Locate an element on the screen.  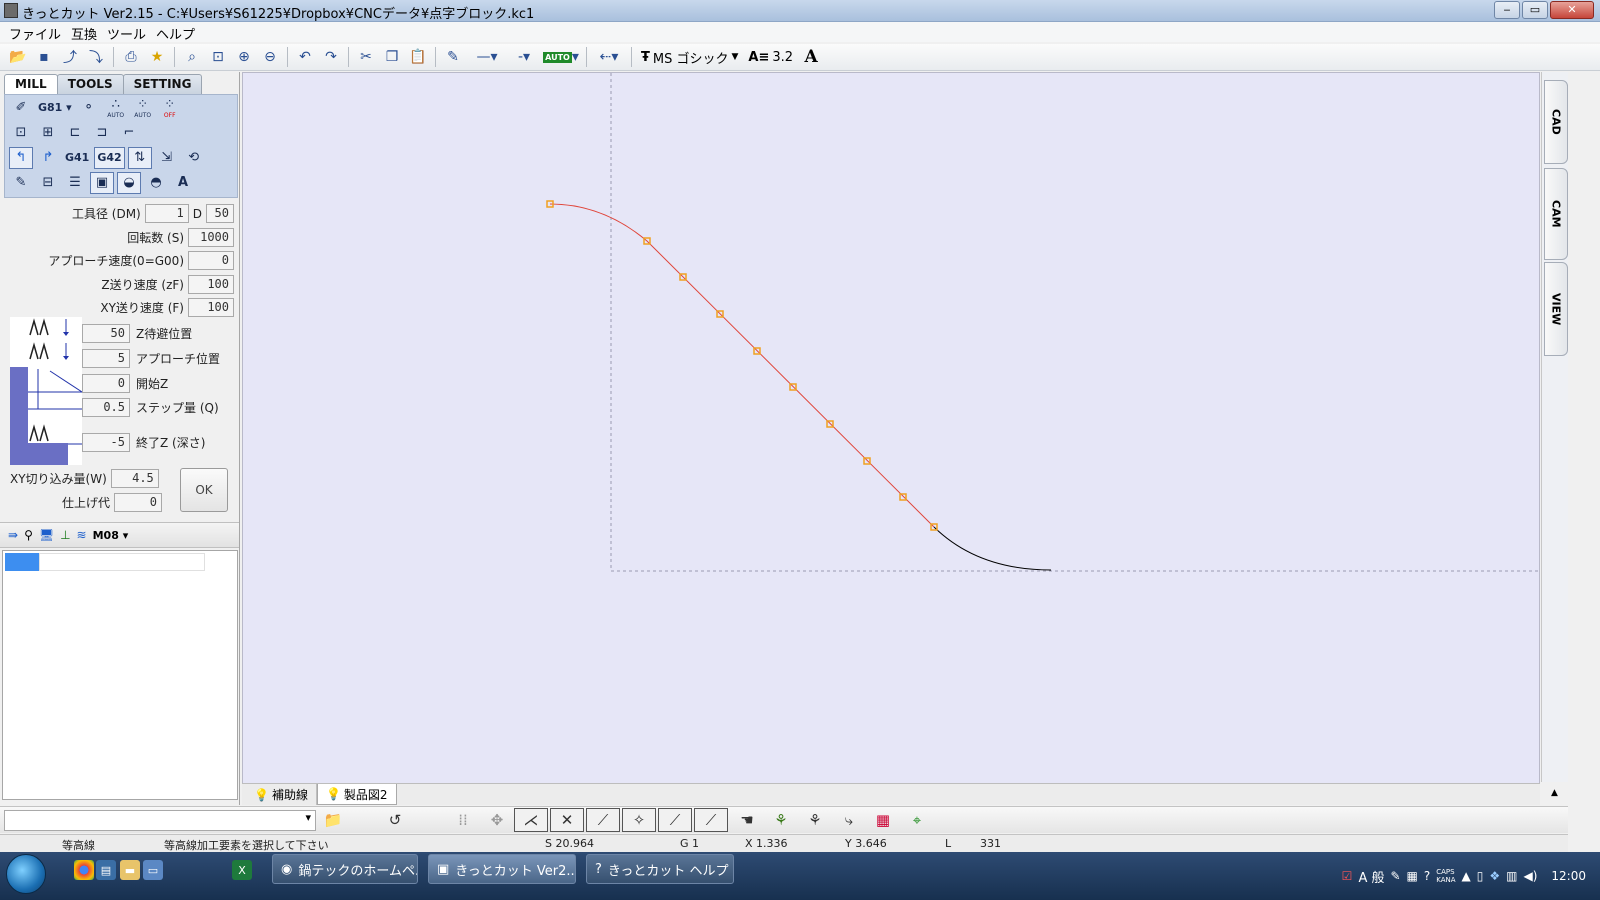
folder-icon: ▬ is located at coordinates (130, 870).